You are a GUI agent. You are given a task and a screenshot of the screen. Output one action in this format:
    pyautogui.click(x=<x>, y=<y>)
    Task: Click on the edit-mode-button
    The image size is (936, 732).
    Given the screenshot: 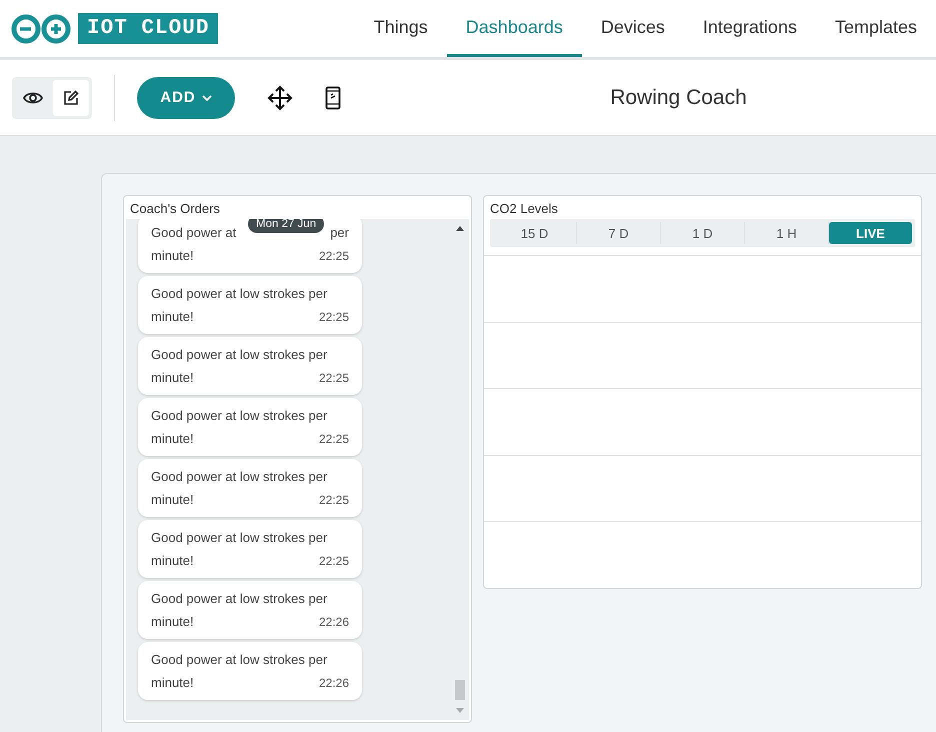 What is the action you would take?
    pyautogui.click(x=71, y=98)
    